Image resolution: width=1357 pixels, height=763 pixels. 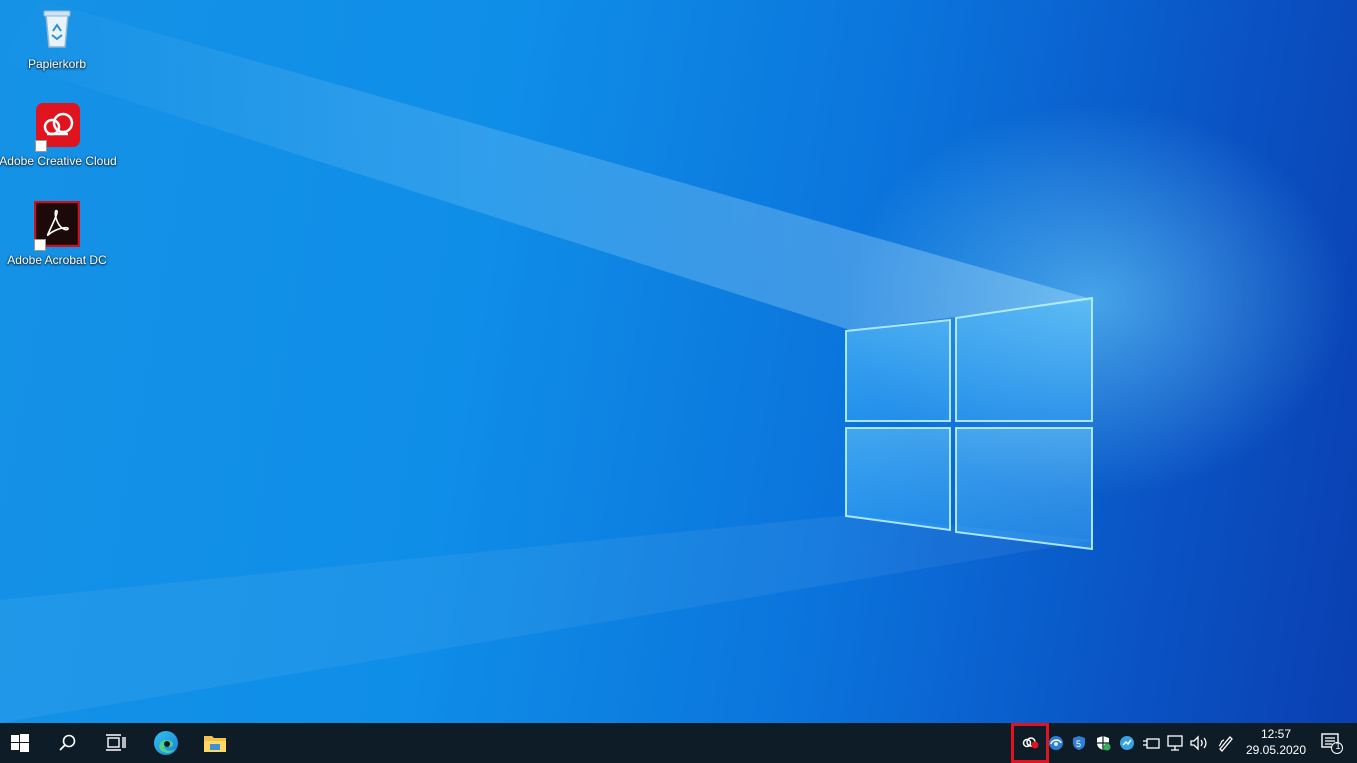 I want to click on network-icon, so click(x=1175, y=743).